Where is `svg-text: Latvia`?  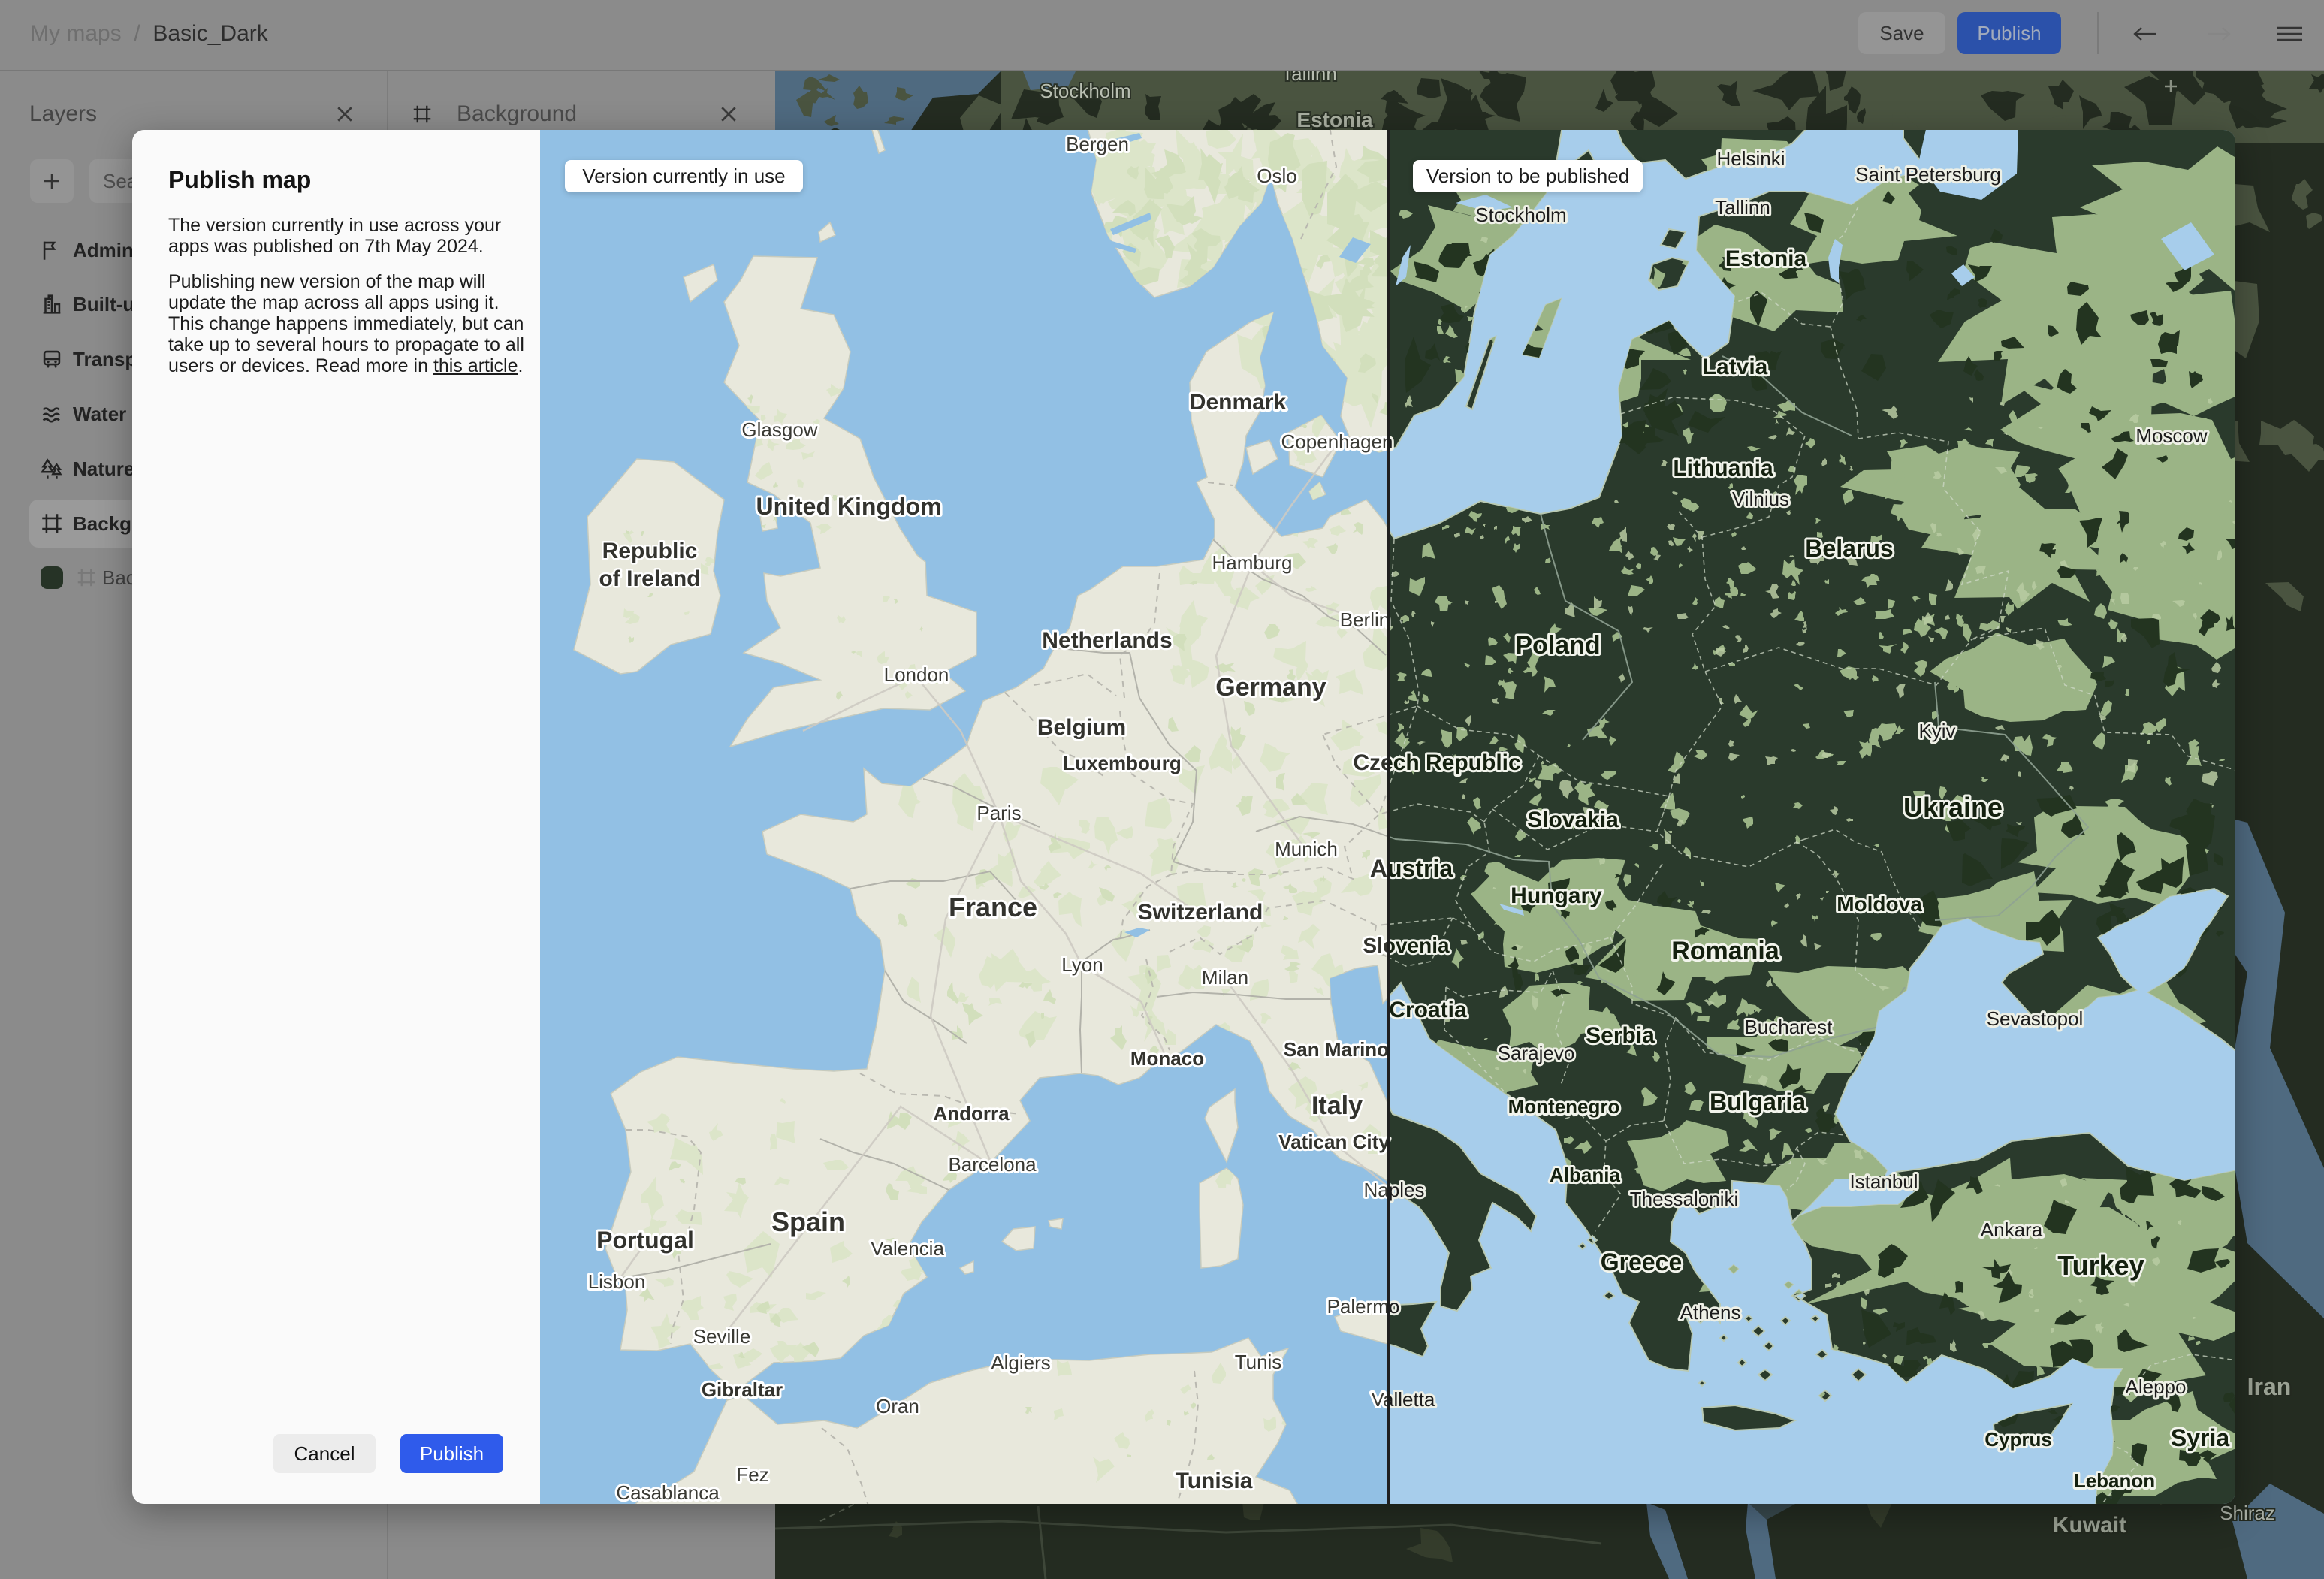
svg-text: Latvia is located at coordinates (1735, 367).